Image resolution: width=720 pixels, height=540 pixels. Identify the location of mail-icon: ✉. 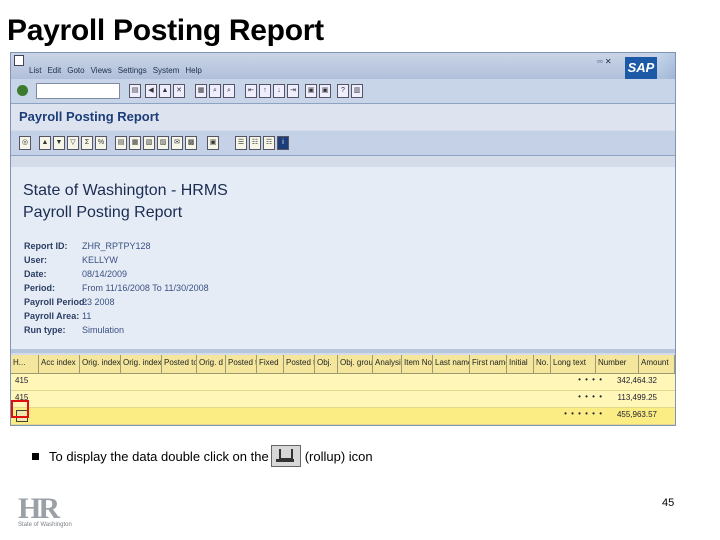
(177, 143).